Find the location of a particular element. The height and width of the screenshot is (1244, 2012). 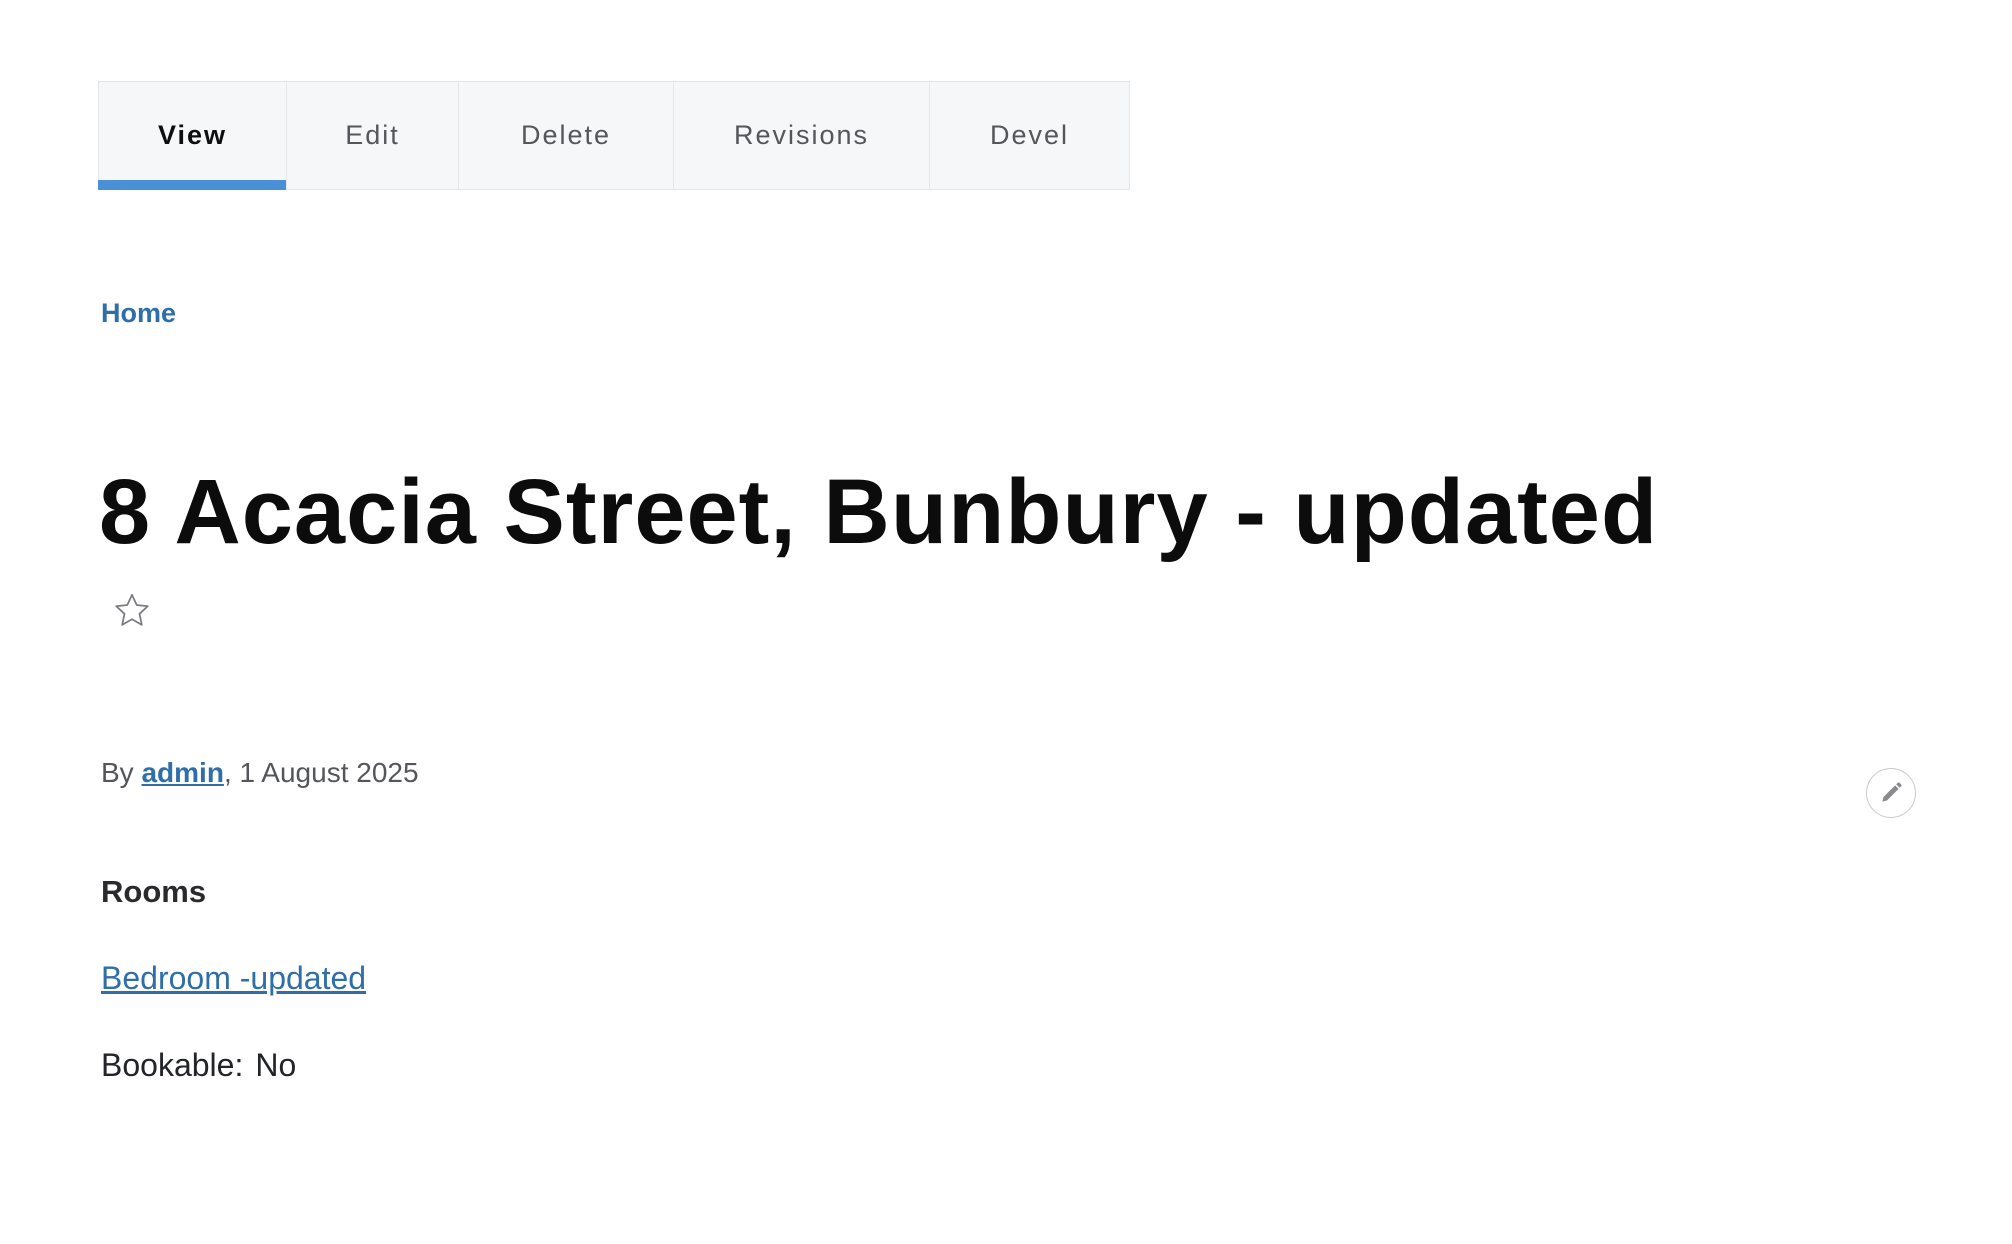

byline-prefix: By is located at coordinates (117, 772).